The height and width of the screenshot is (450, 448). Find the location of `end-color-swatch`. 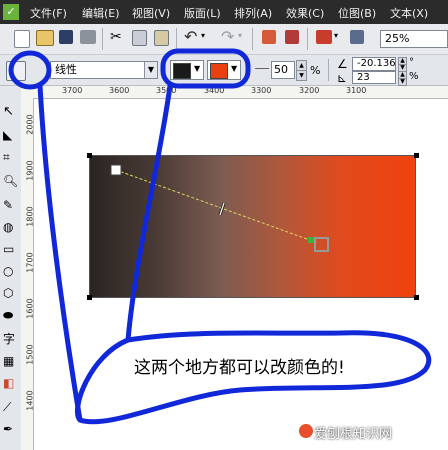

end-color-swatch is located at coordinates (219, 71).